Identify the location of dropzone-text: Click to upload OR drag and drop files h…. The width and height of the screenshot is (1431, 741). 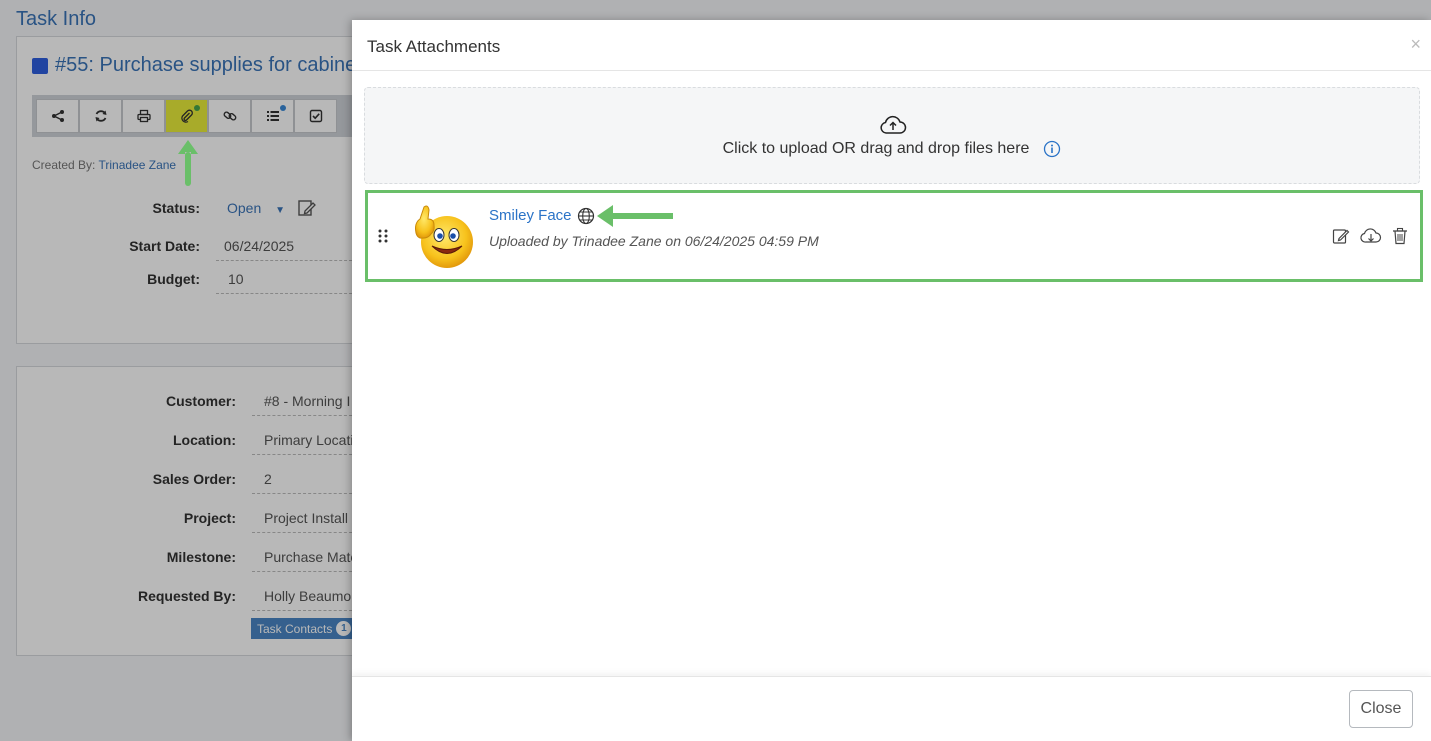
(876, 148).